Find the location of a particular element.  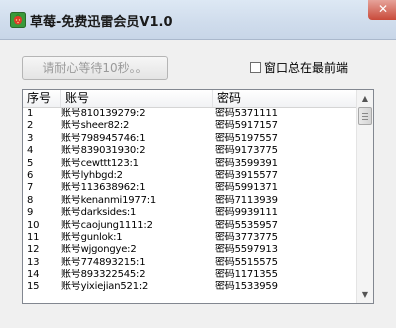

row-password: 密码1533959 is located at coordinates (246, 287).